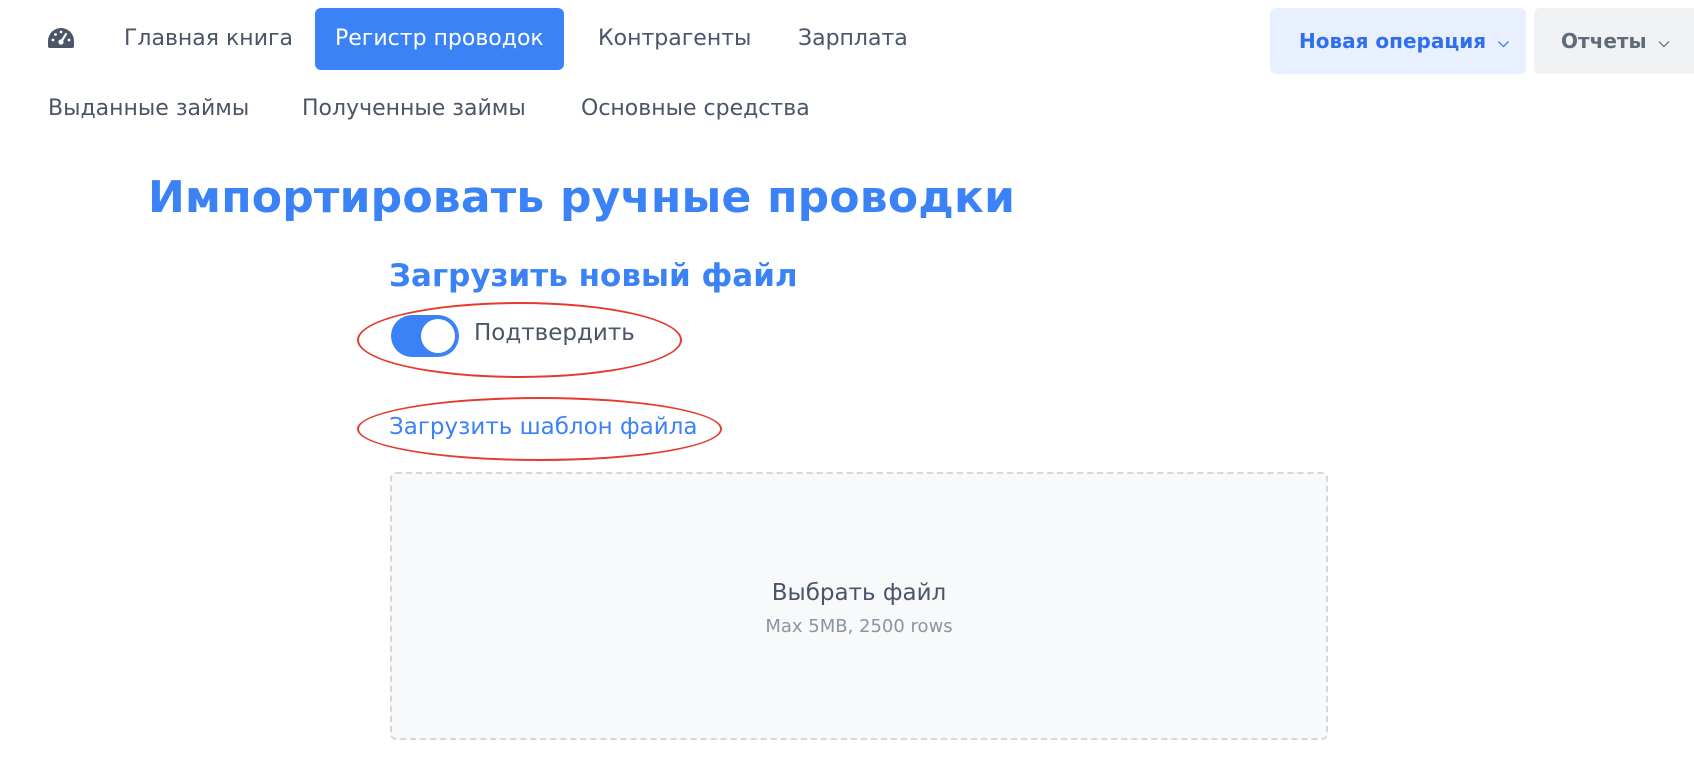  I want to click on reports-label: Отчеты, so click(1604, 41).